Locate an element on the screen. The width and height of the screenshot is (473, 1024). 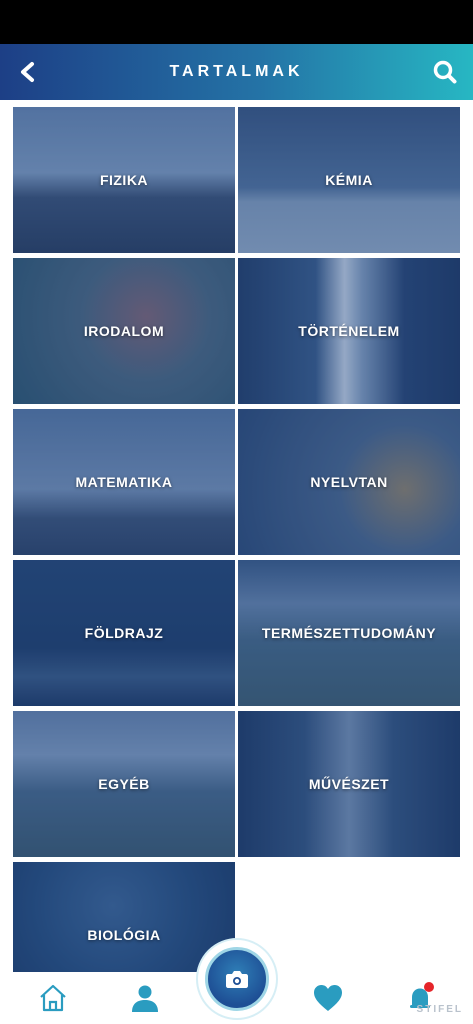
camera-icon is located at coordinates (237, 979).